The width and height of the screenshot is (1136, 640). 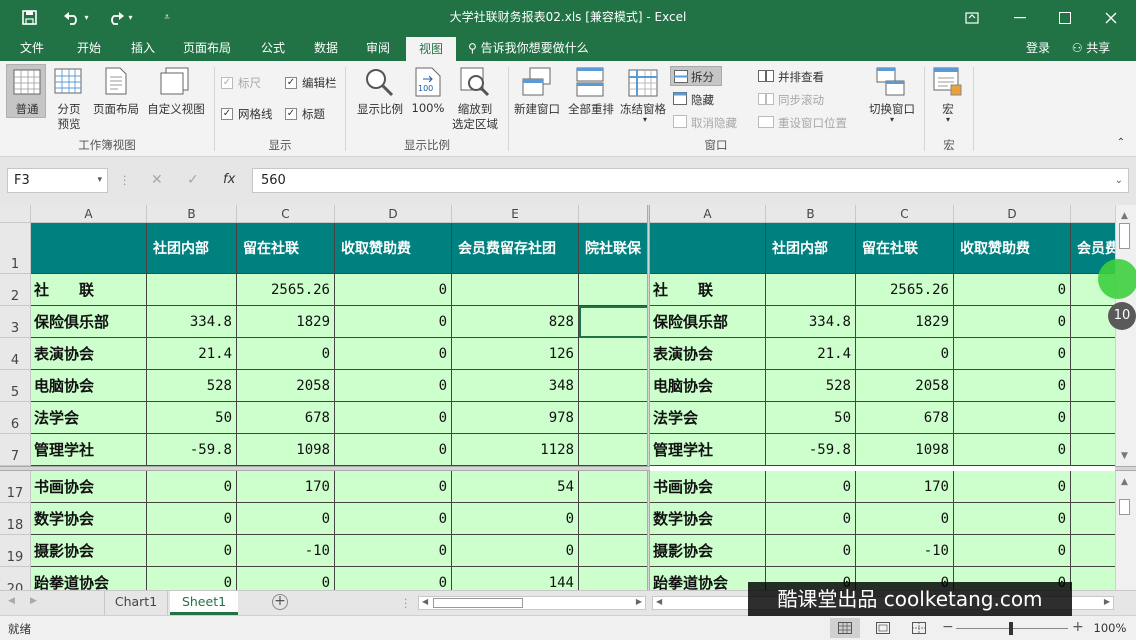 I want to click on row-header: 7, so click(x=15, y=450).